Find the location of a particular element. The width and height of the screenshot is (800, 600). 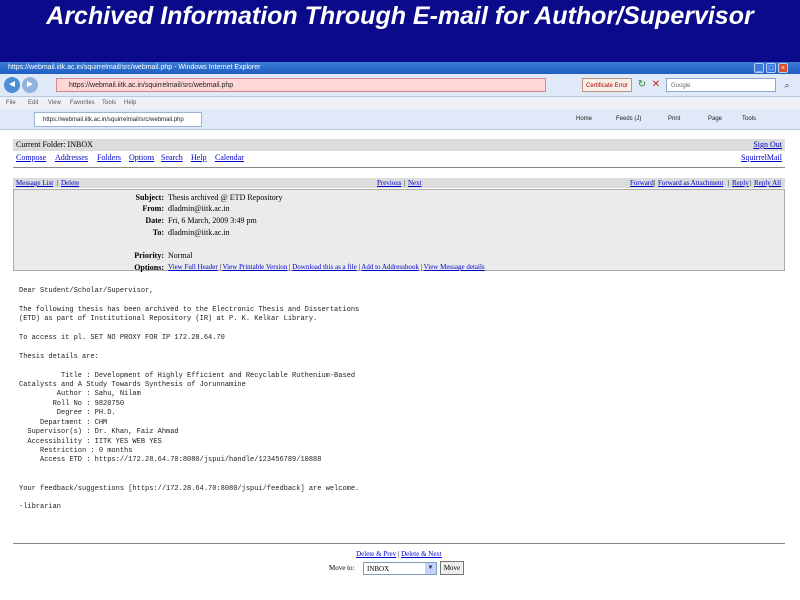

next-link: Next is located at coordinates (415, 183).